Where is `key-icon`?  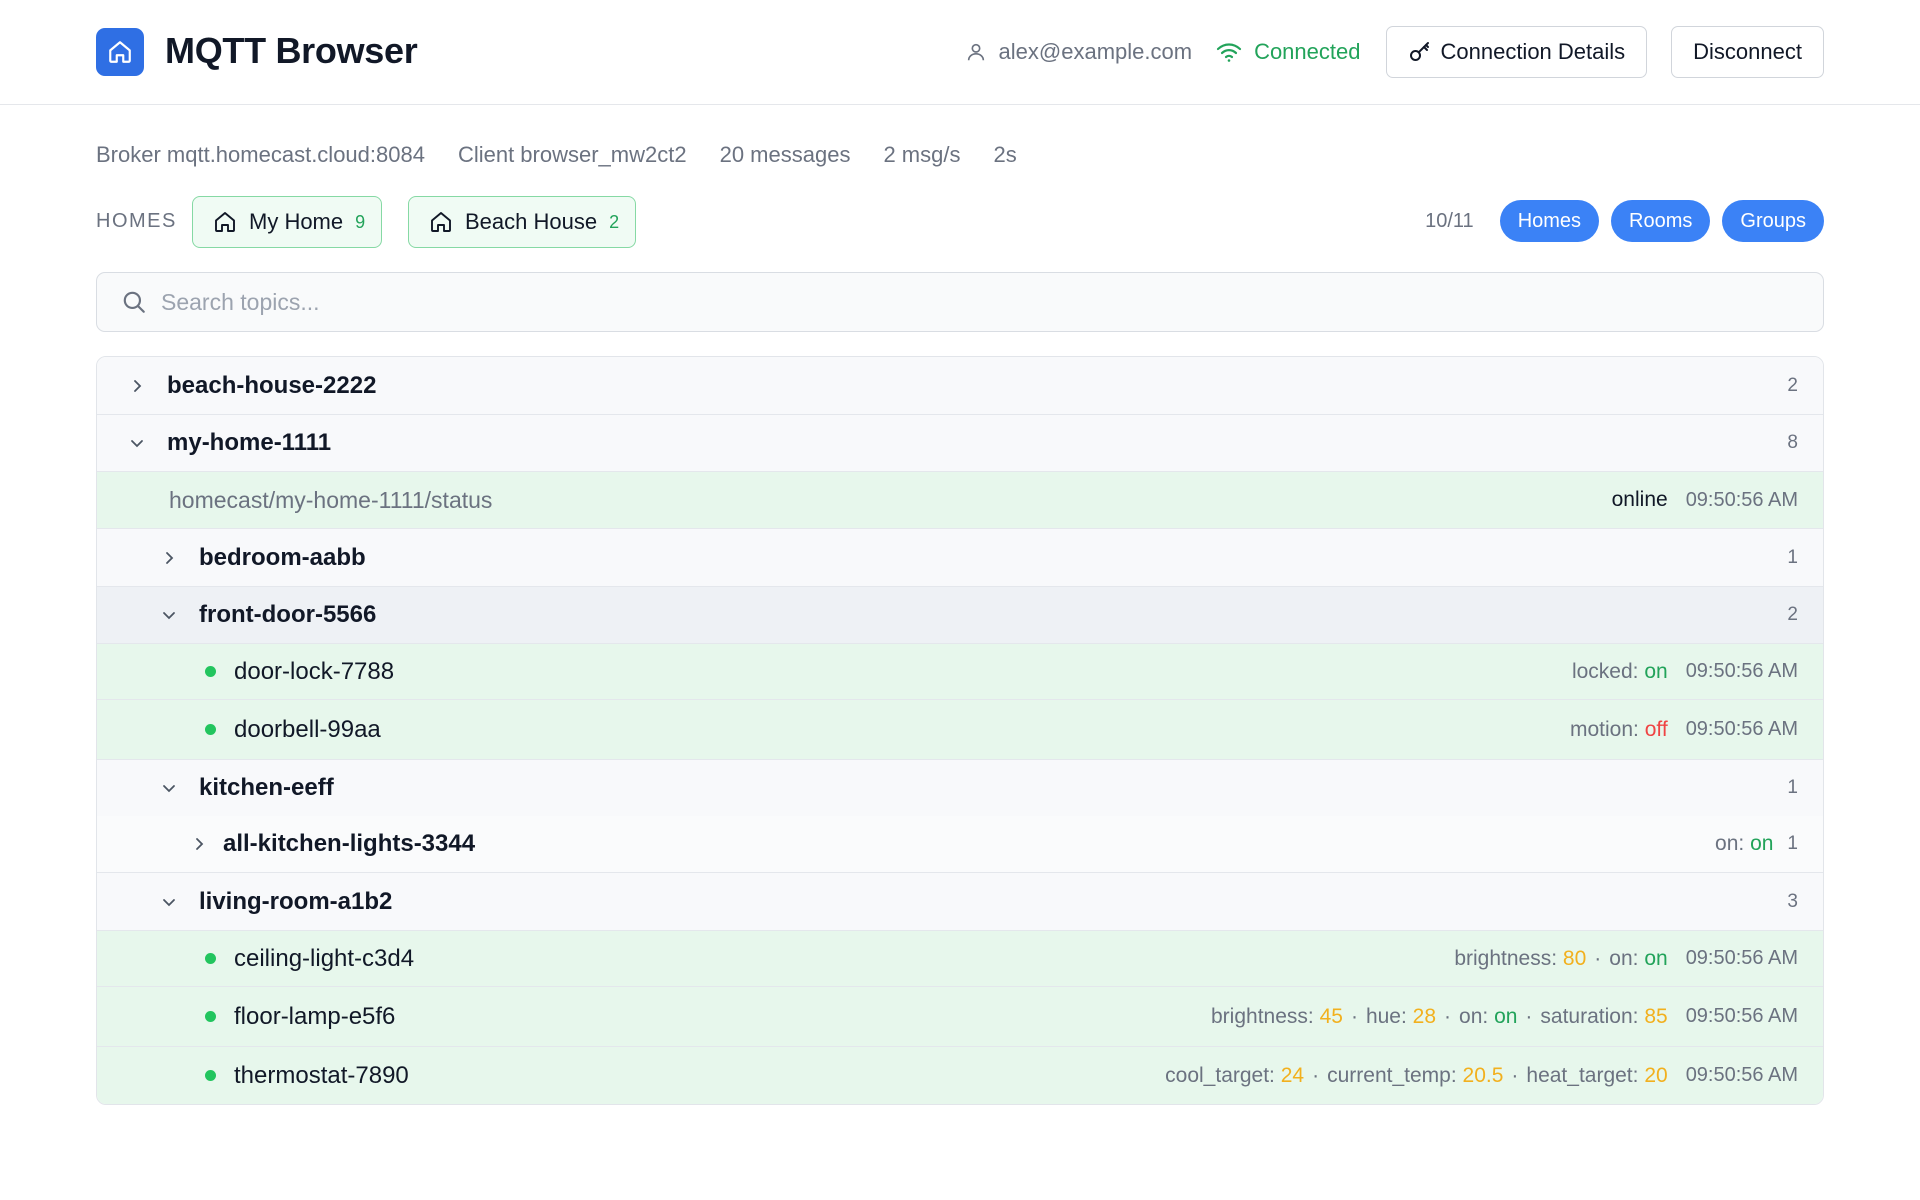
key-icon is located at coordinates (1420, 51).